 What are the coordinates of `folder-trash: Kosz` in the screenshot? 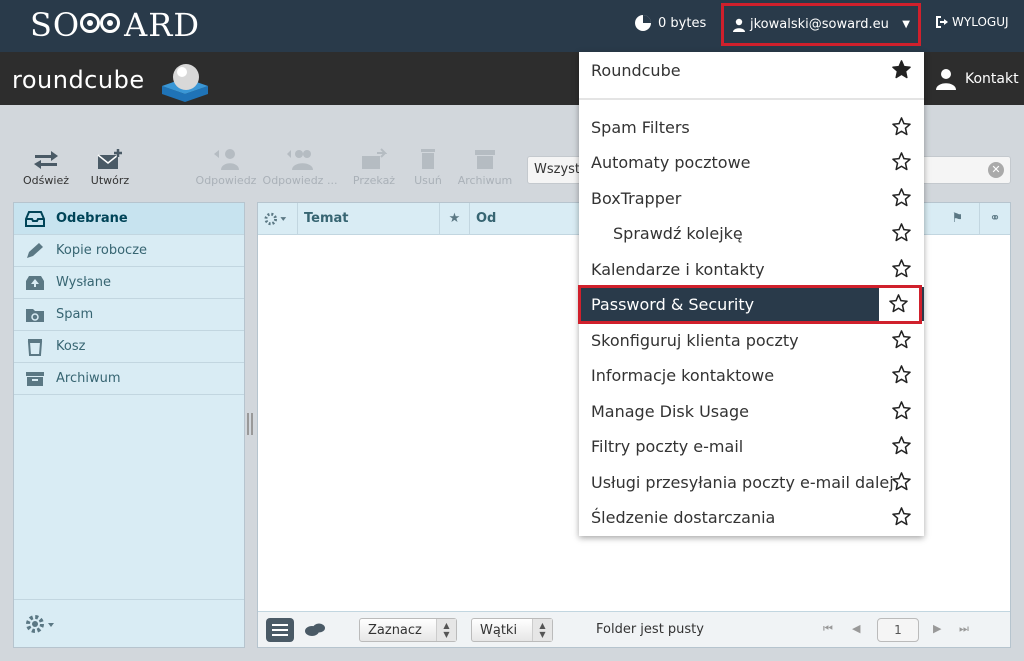 It's located at (129, 347).